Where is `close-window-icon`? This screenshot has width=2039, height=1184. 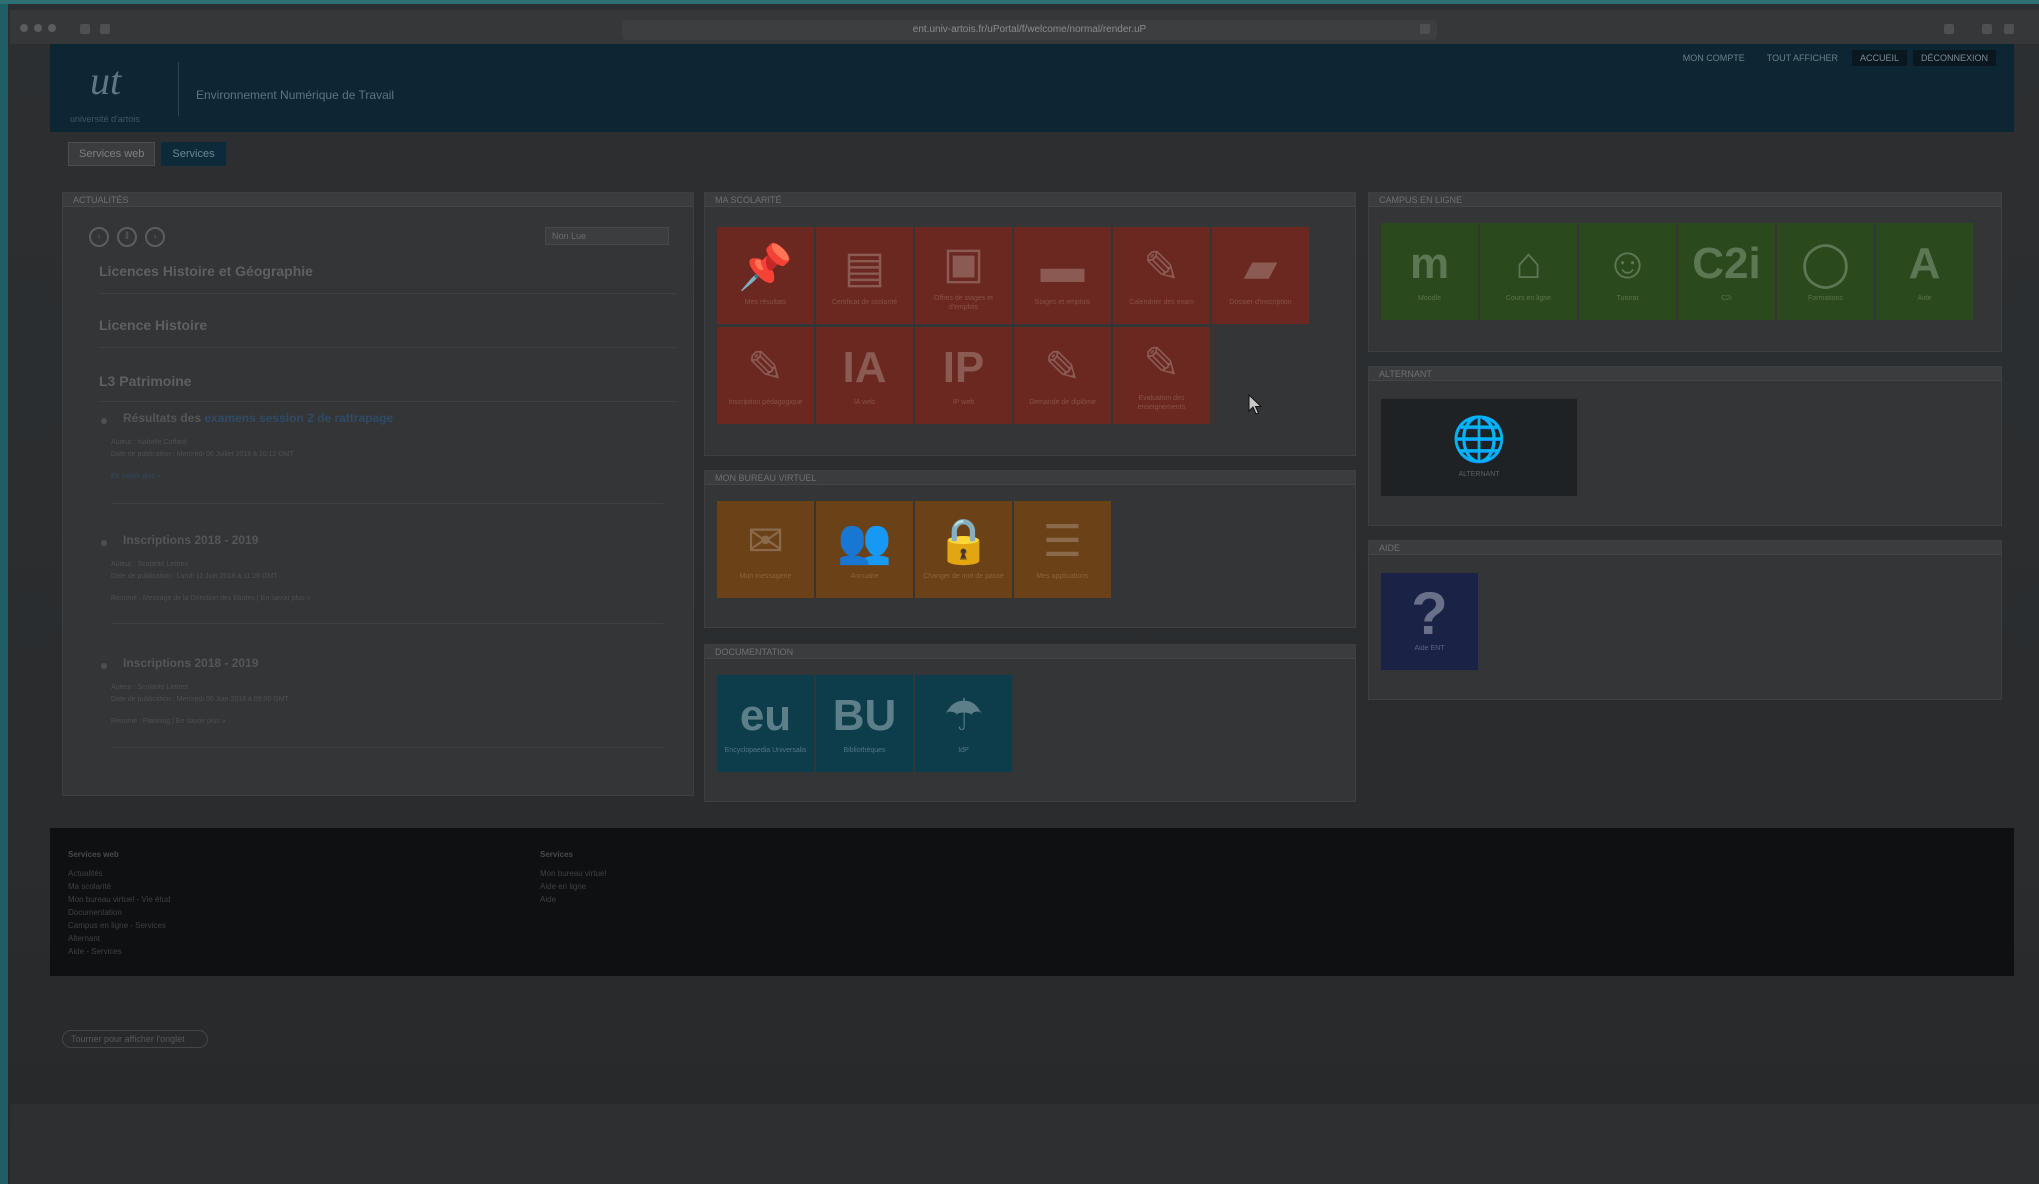
close-window-icon is located at coordinates (24, 28).